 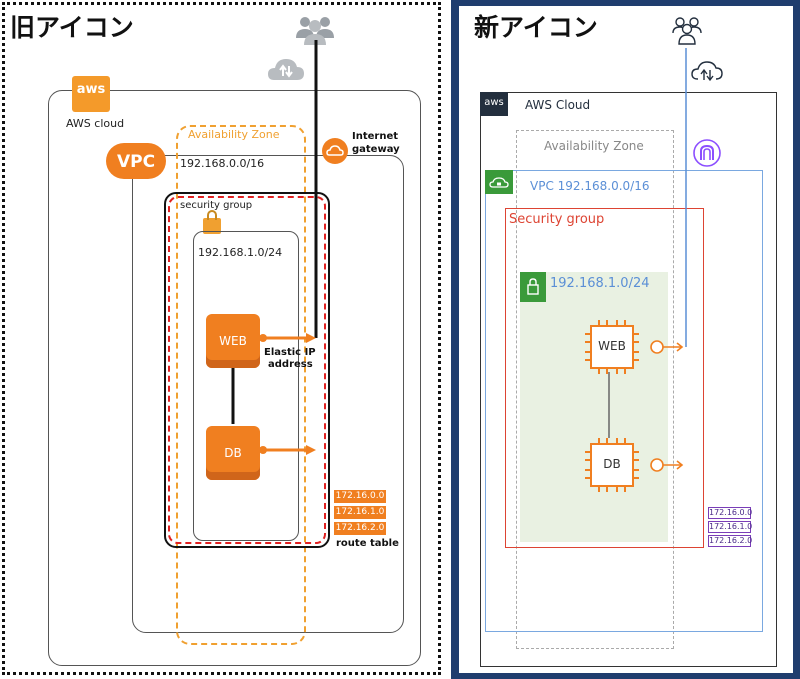 I want to click on new-db-label: DB, so click(x=612, y=464).